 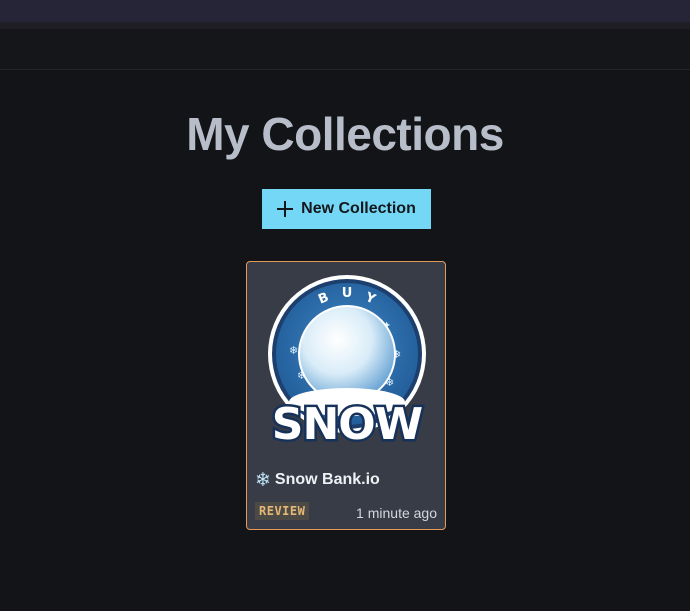 I want to click on collection-logo-image: ❄ ❄ ❄ ❄ ✦ ✦ B U Y SNOW, so click(x=347, y=364).